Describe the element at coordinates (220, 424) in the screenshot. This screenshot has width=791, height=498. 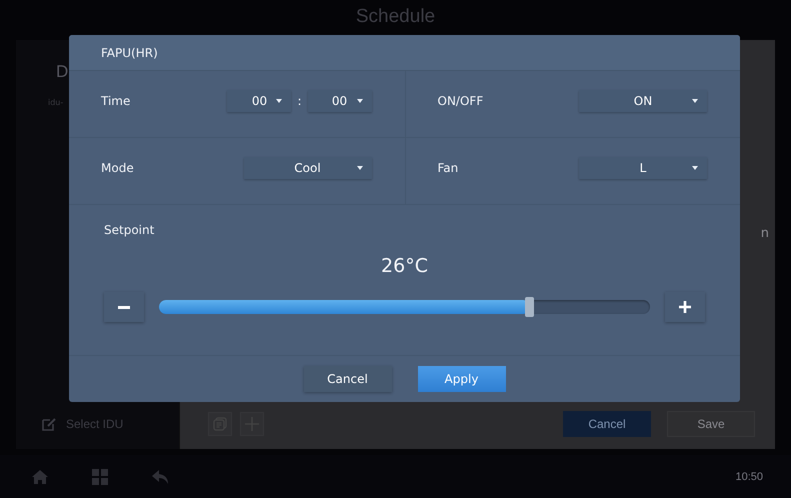
I see `copy-icon` at that location.